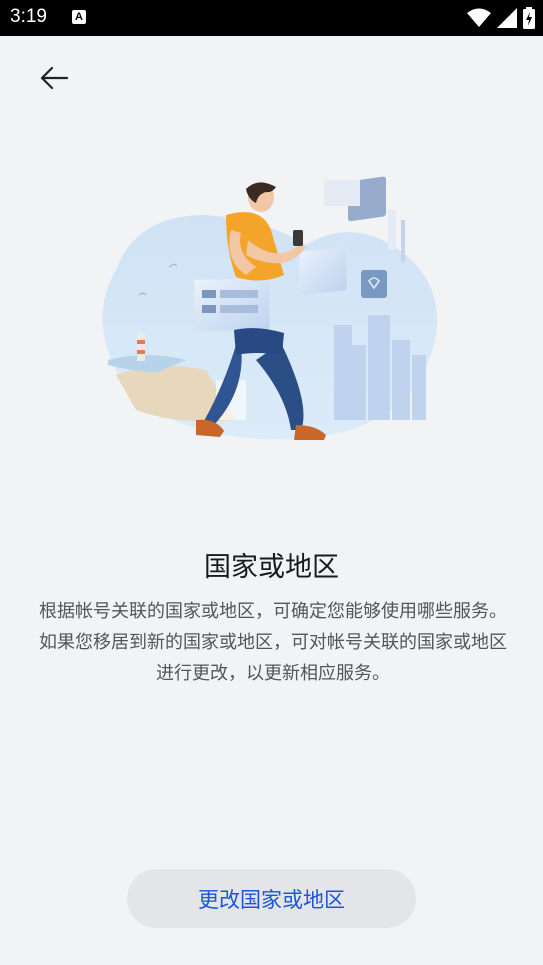 This screenshot has width=543, height=965. Describe the element at coordinates (479, 17) in the screenshot. I see `wifi-icon` at that location.